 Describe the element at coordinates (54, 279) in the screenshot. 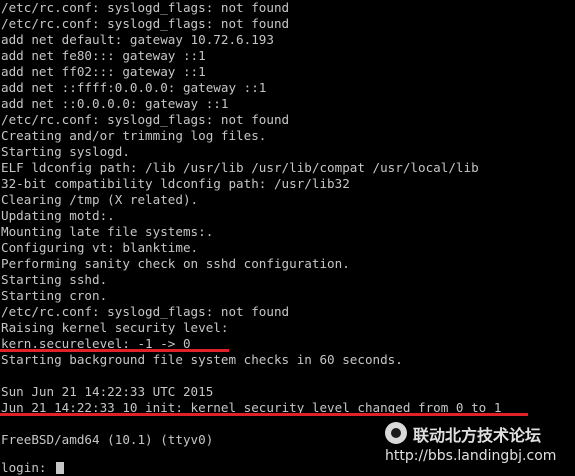

I see `console-line: Starting sshd.` at that location.